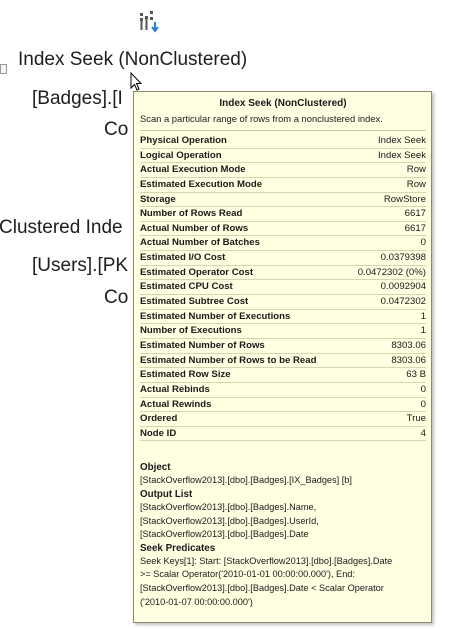 This screenshot has height=629, width=455. What do you see at coordinates (283, 156) in the screenshot?
I see `property-row: Logical Operation Index Seek` at bounding box center [283, 156].